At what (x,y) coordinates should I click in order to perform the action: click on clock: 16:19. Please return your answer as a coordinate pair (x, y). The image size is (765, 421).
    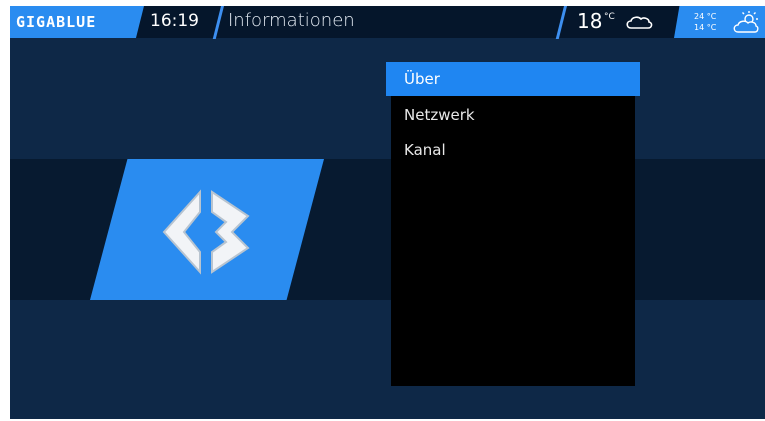
    Looking at the image, I should click on (174, 21).